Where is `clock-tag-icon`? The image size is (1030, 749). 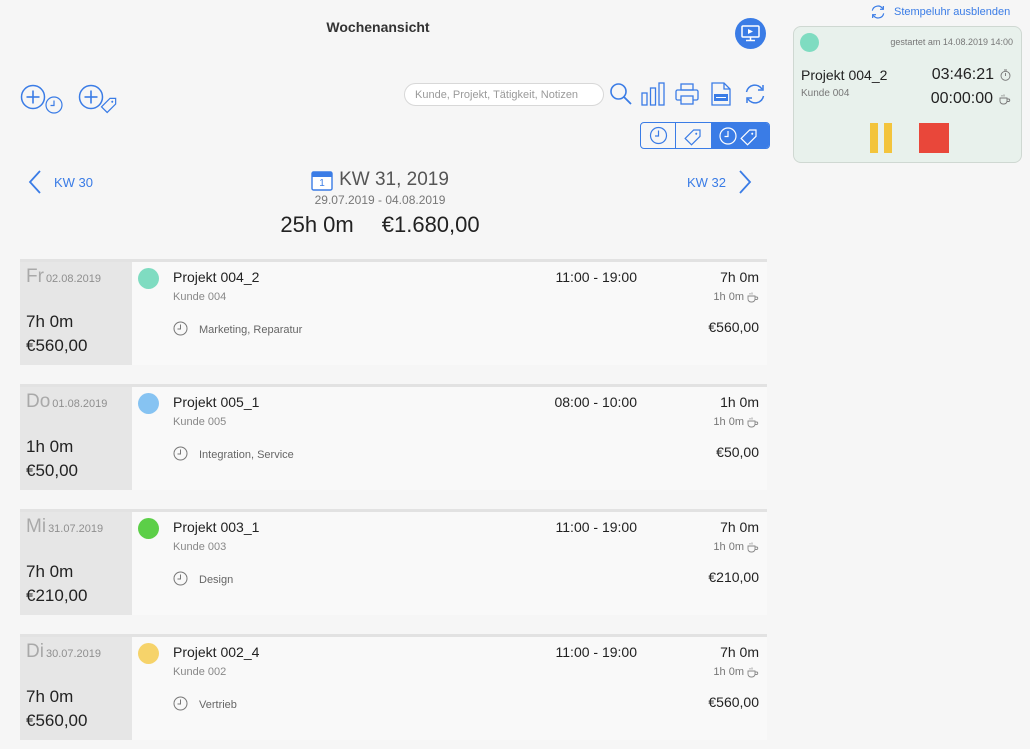
clock-tag-icon is located at coordinates (738, 136).